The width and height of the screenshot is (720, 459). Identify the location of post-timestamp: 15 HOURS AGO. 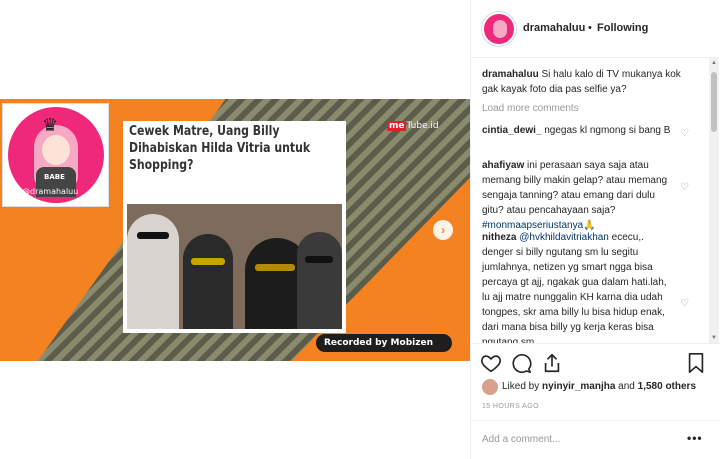
(510, 406).